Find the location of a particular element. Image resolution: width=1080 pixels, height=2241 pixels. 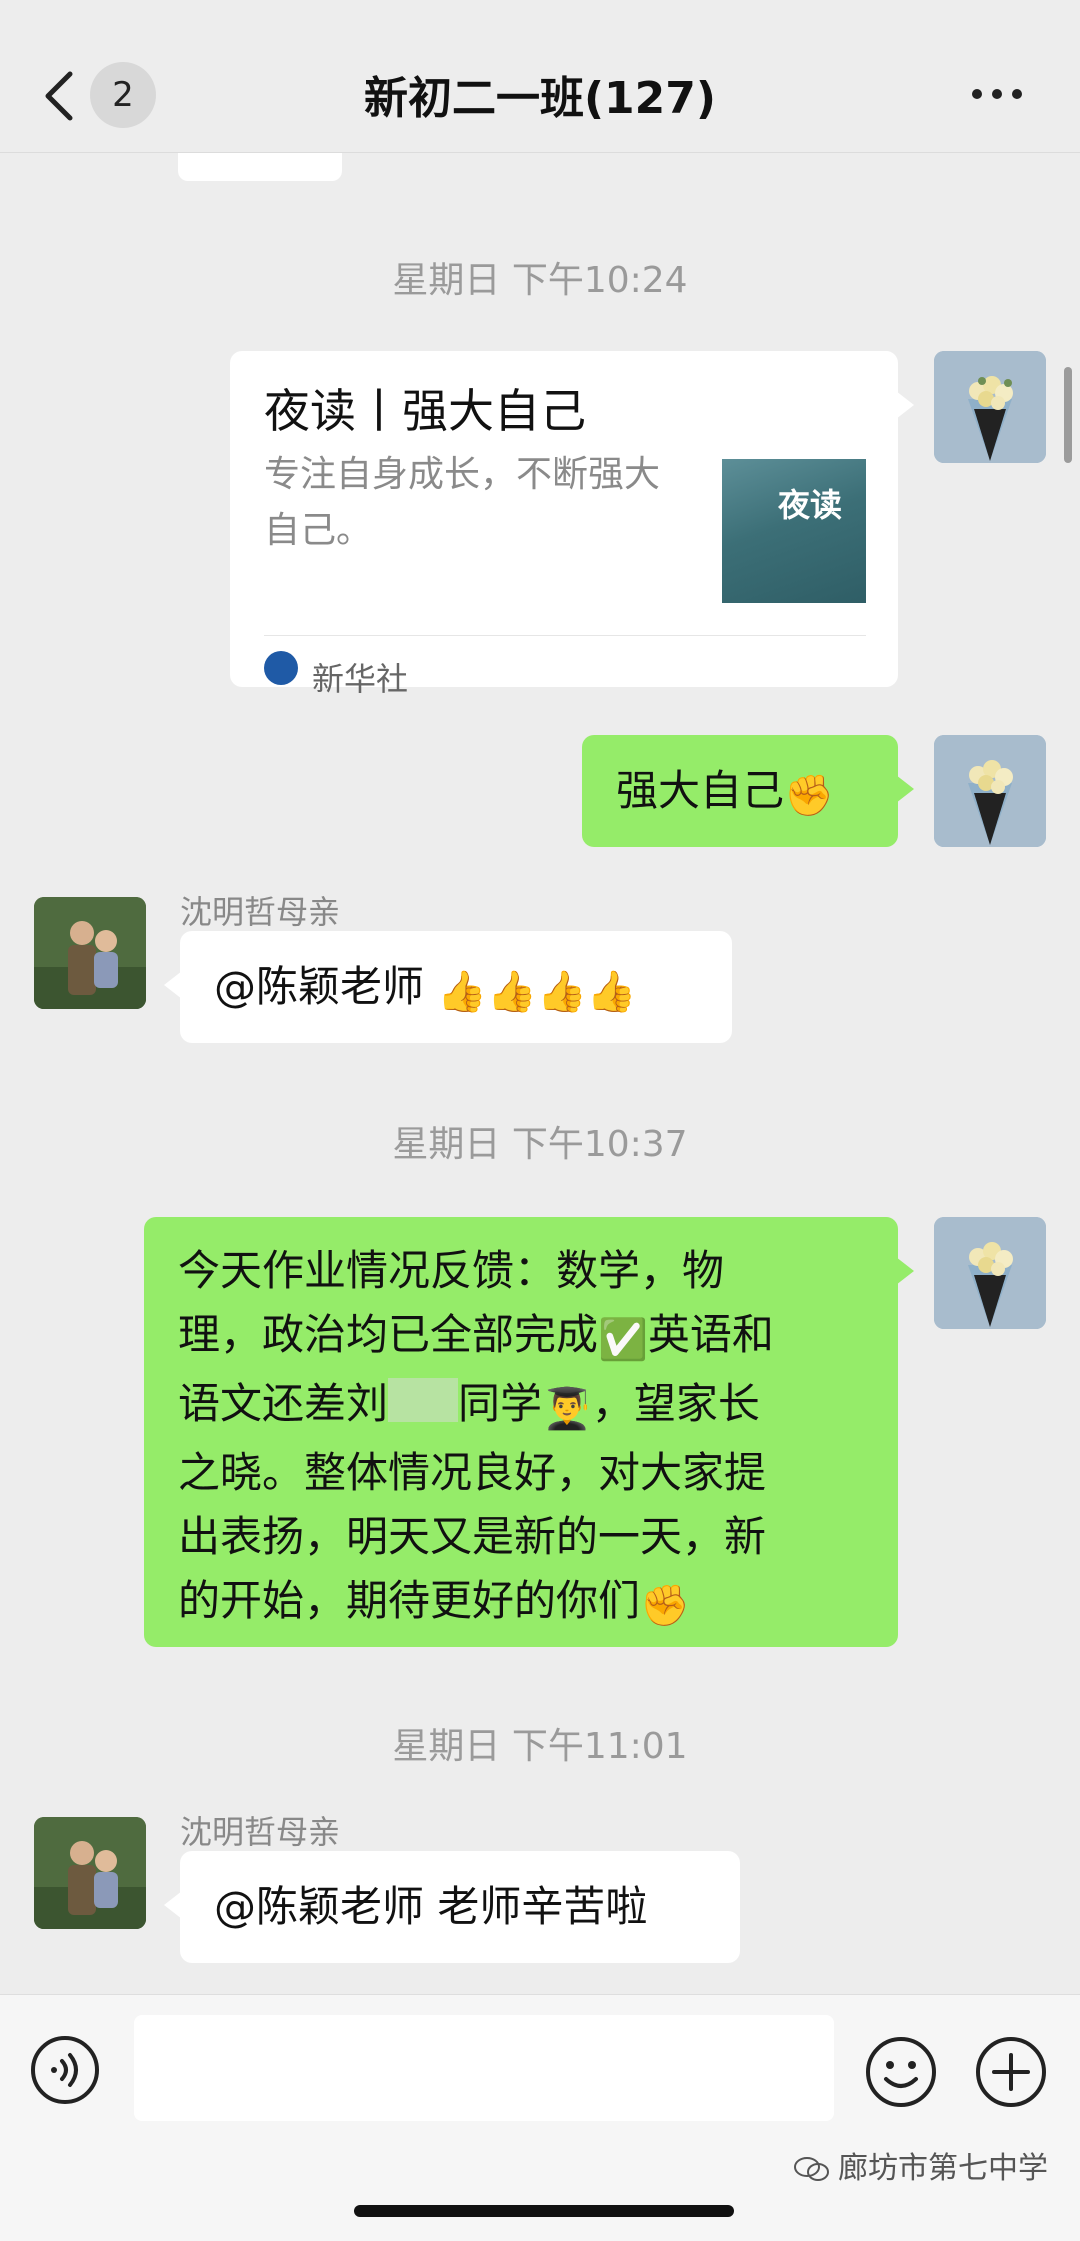

message-input is located at coordinates (484, 2068).